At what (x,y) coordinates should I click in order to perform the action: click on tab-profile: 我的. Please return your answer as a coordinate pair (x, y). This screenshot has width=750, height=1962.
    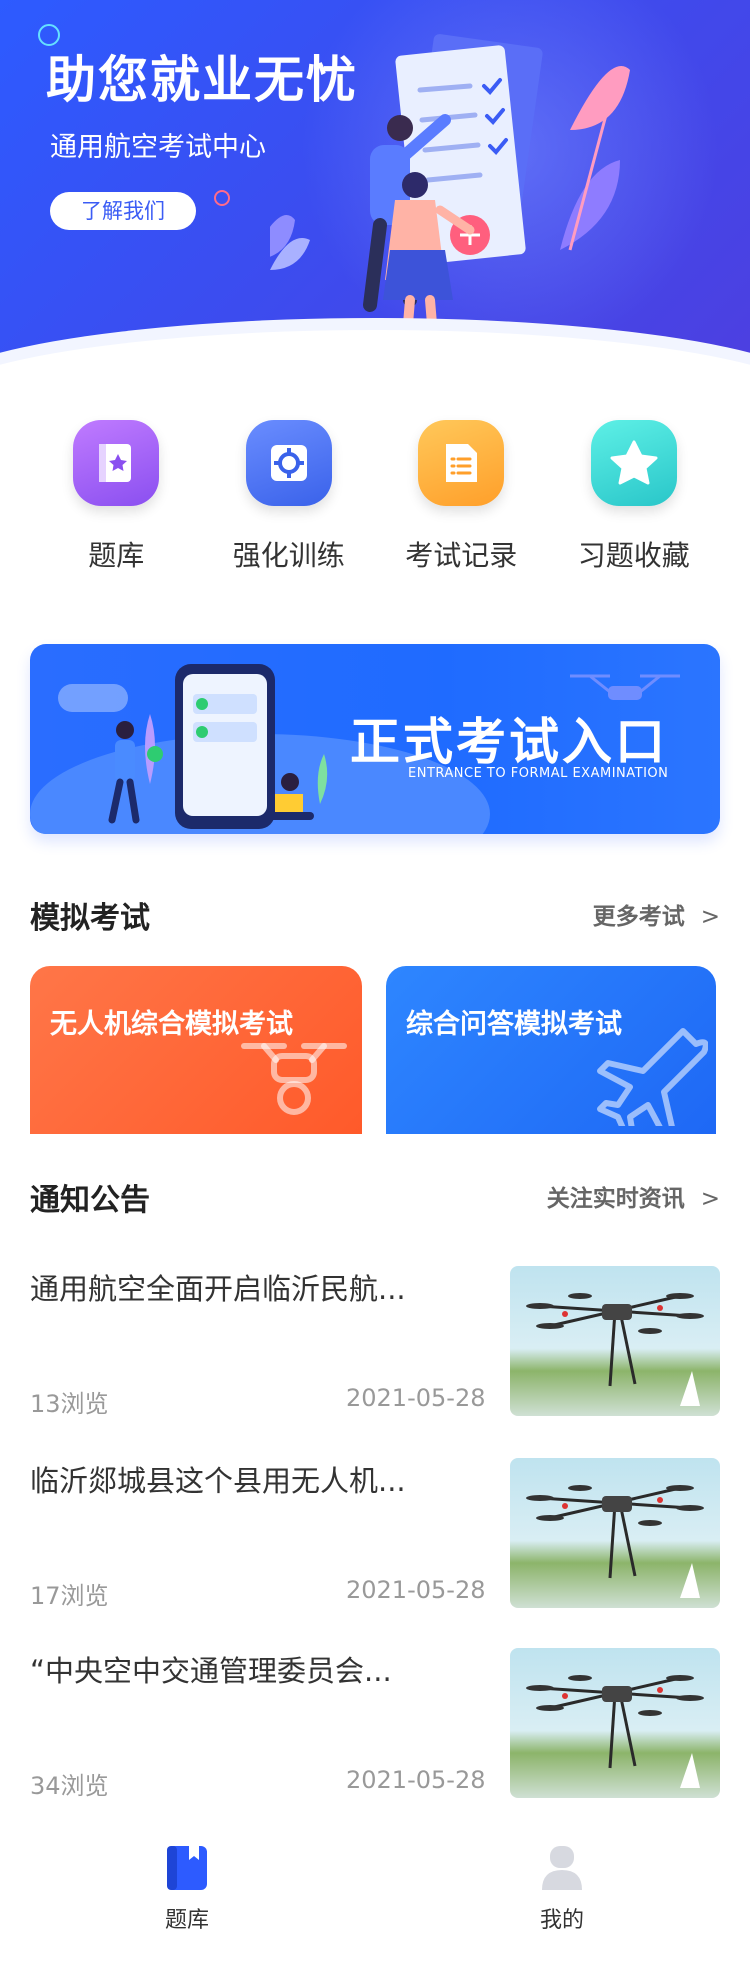
    Looking at the image, I should click on (562, 1889).